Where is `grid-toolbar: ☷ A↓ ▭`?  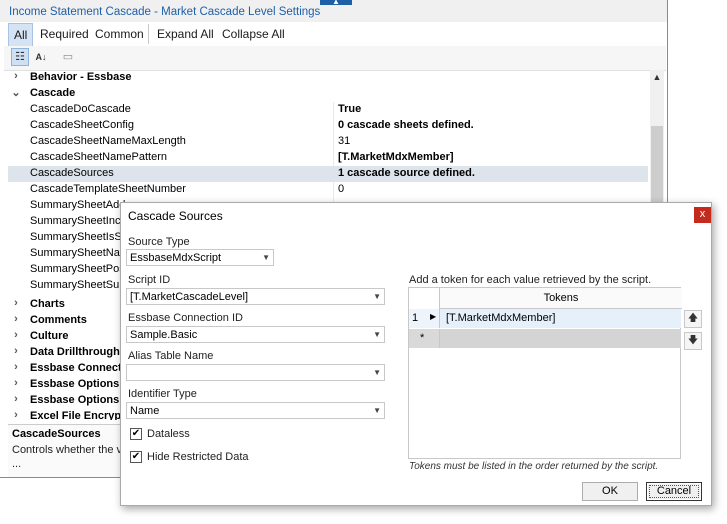 grid-toolbar: ☷ A↓ ▭ is located at coordinates (335, 58).